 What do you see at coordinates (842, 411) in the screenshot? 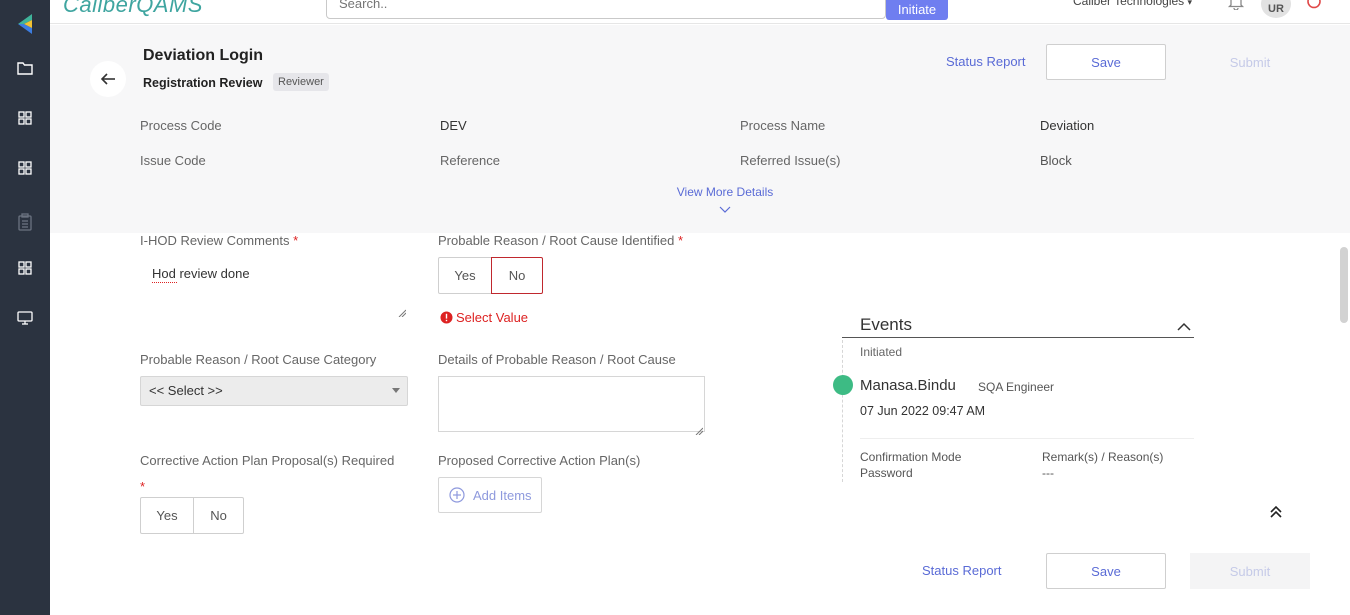
I see `timeline-line` at bounding box center [842, 411].